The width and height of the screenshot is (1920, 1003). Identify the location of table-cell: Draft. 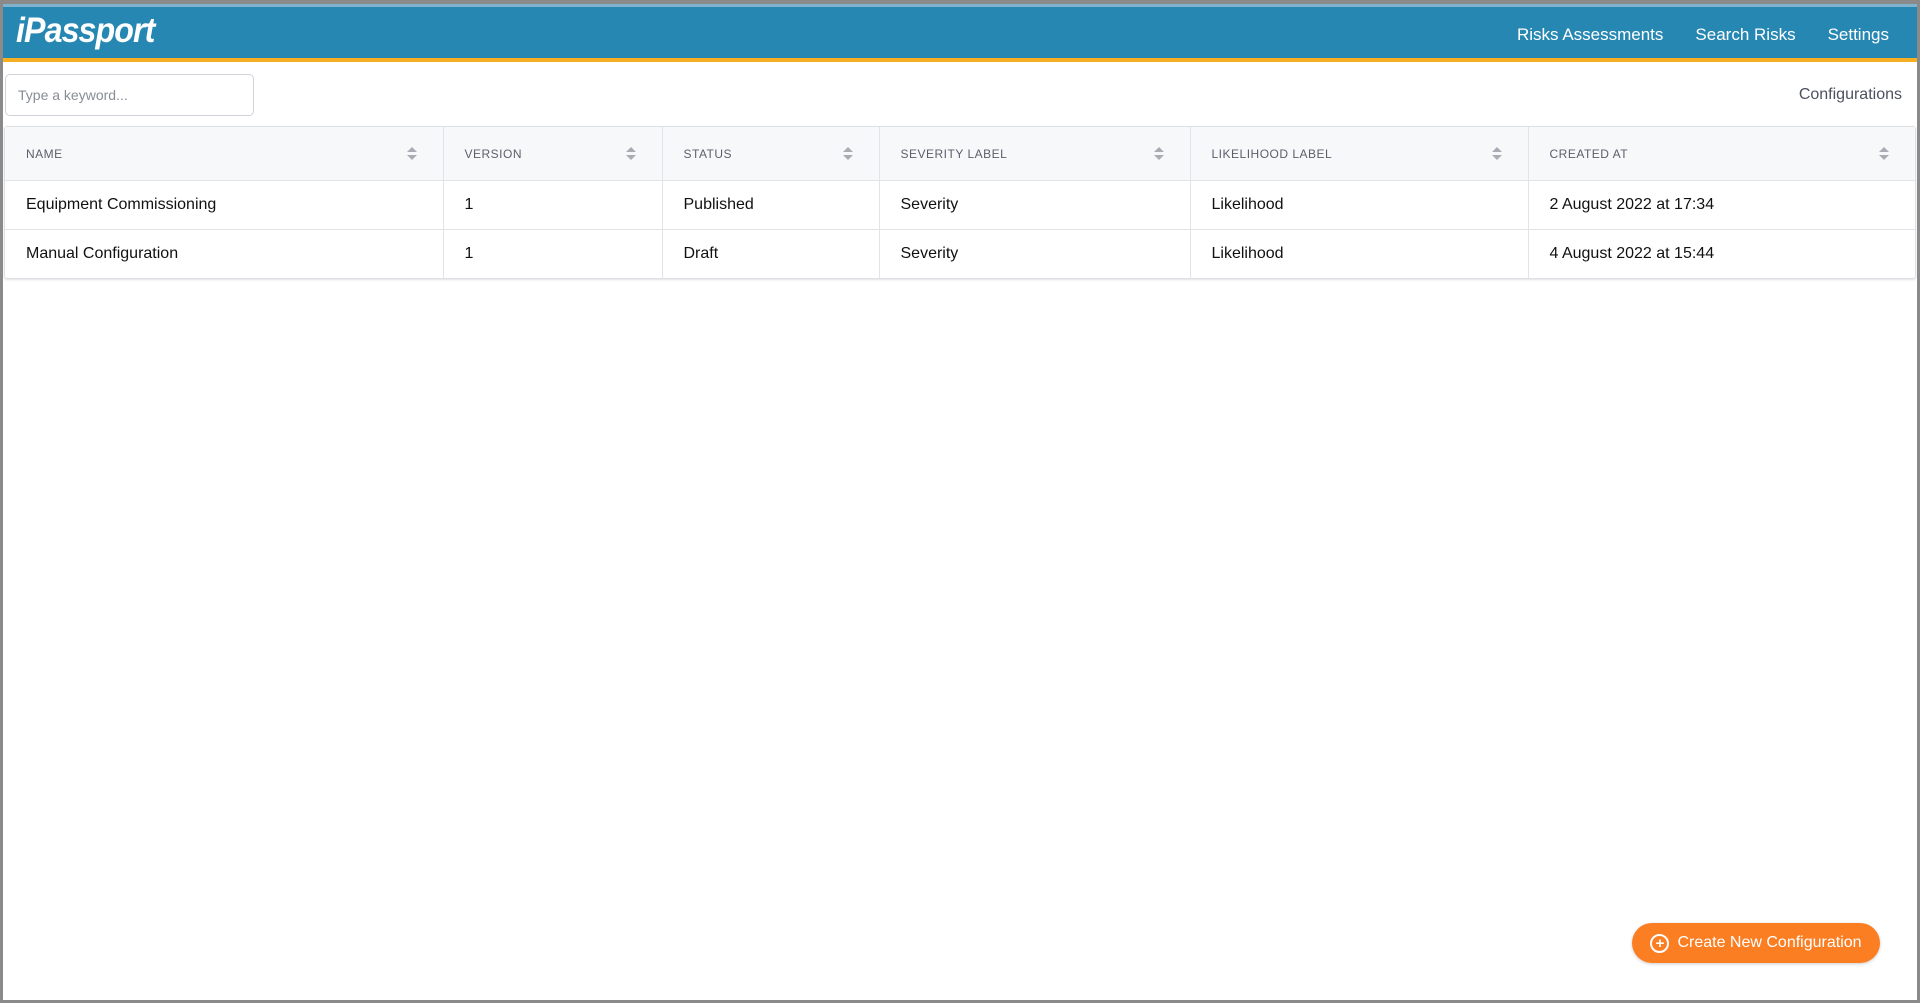
(771, 253).